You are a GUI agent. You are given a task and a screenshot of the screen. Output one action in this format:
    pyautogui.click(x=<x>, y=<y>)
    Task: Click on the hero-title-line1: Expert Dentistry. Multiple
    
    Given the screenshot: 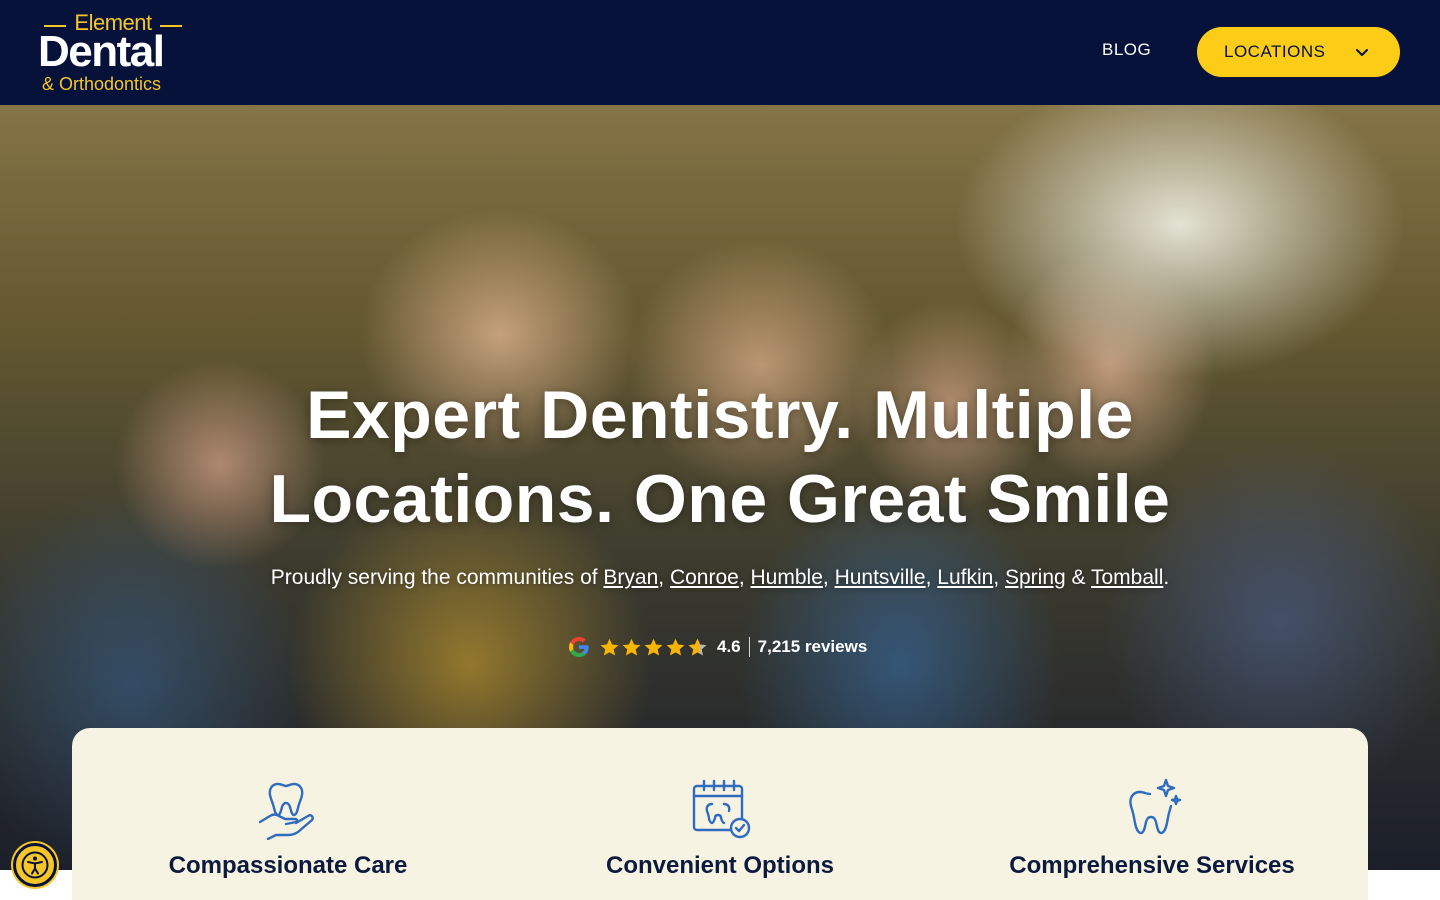 What is the action you would take?
    pyautogui.click(x=720, y=415)
    